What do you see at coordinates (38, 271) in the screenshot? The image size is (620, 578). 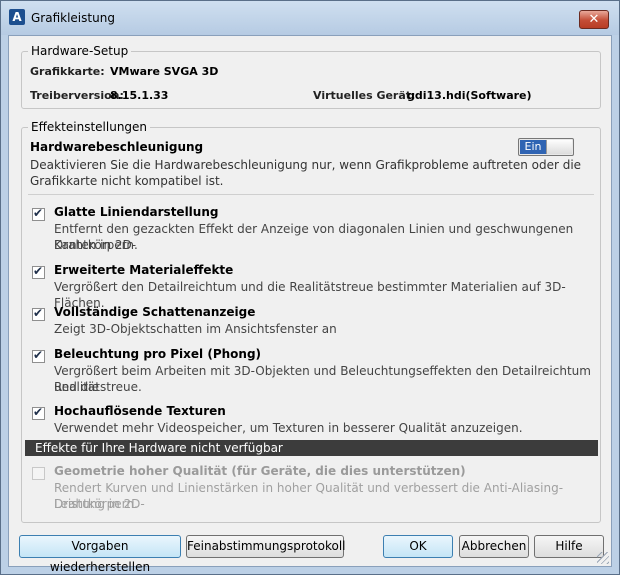 I see `advanced-material-effects-checkbox` at bounding box center [38, 271].